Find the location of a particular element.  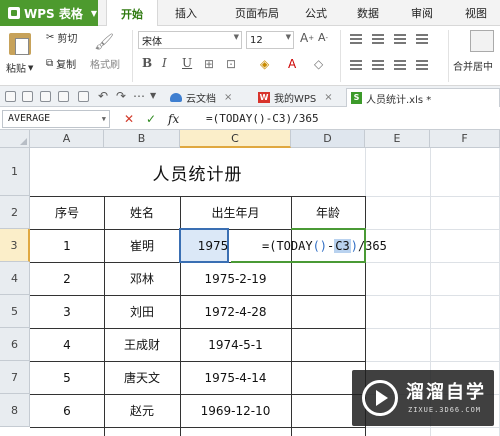

formula-input: =(TODAY()-C3)/365 is located at coordinates (262, 119).